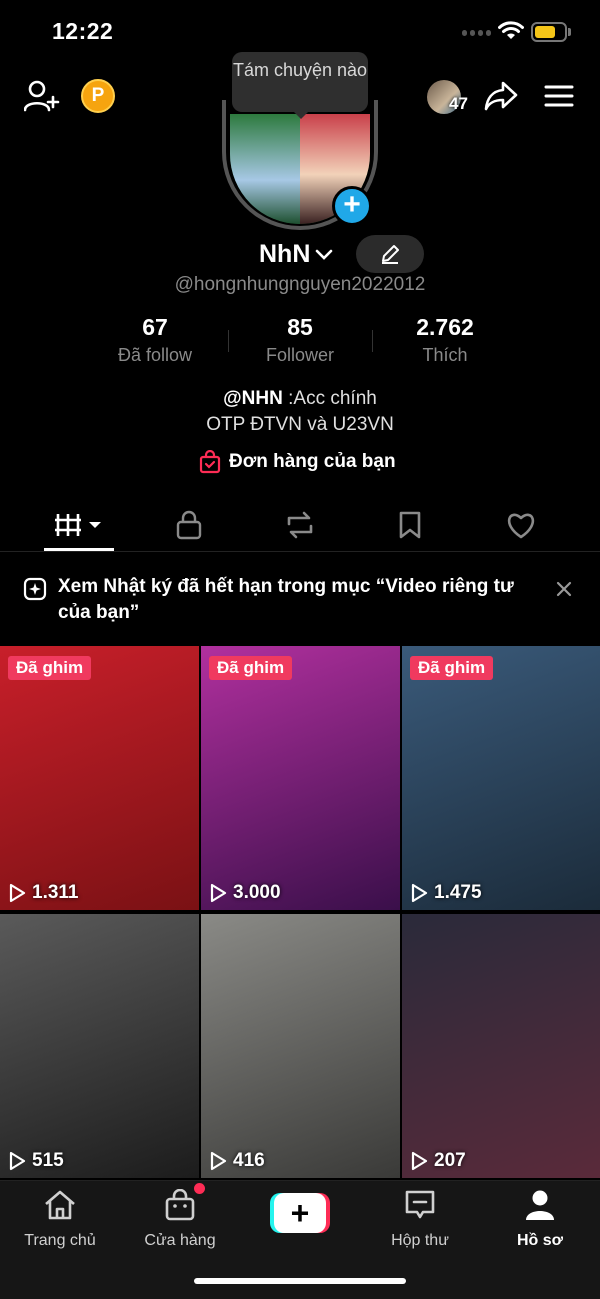 This screenshot has height=1299, width=600. I want to click on stat-value: 2.762, so click(445, 327).